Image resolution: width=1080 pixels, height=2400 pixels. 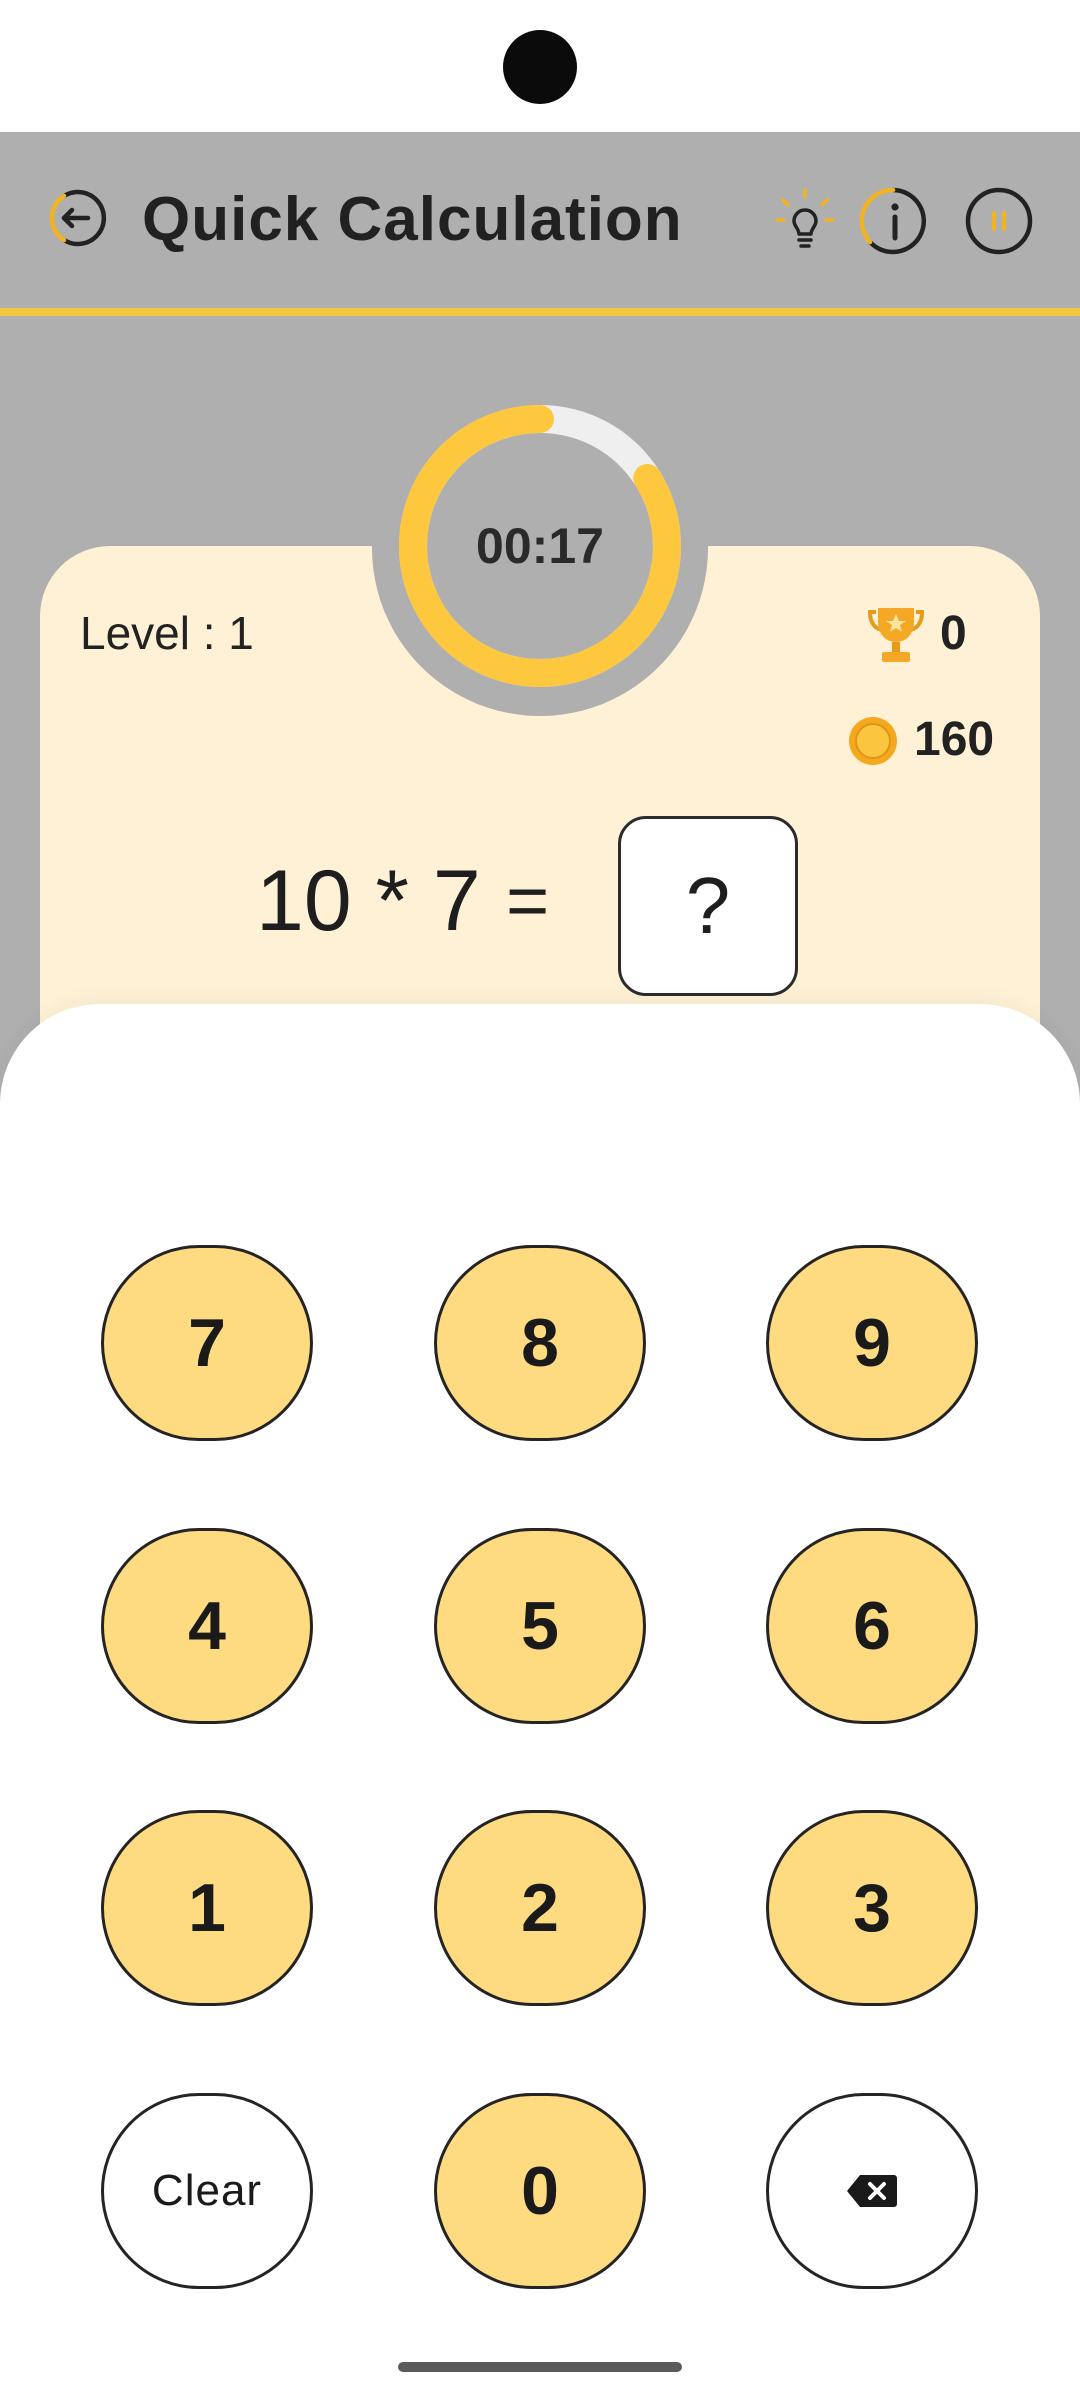 I want to click on key-4: 4, so click(x=207, y=1626).